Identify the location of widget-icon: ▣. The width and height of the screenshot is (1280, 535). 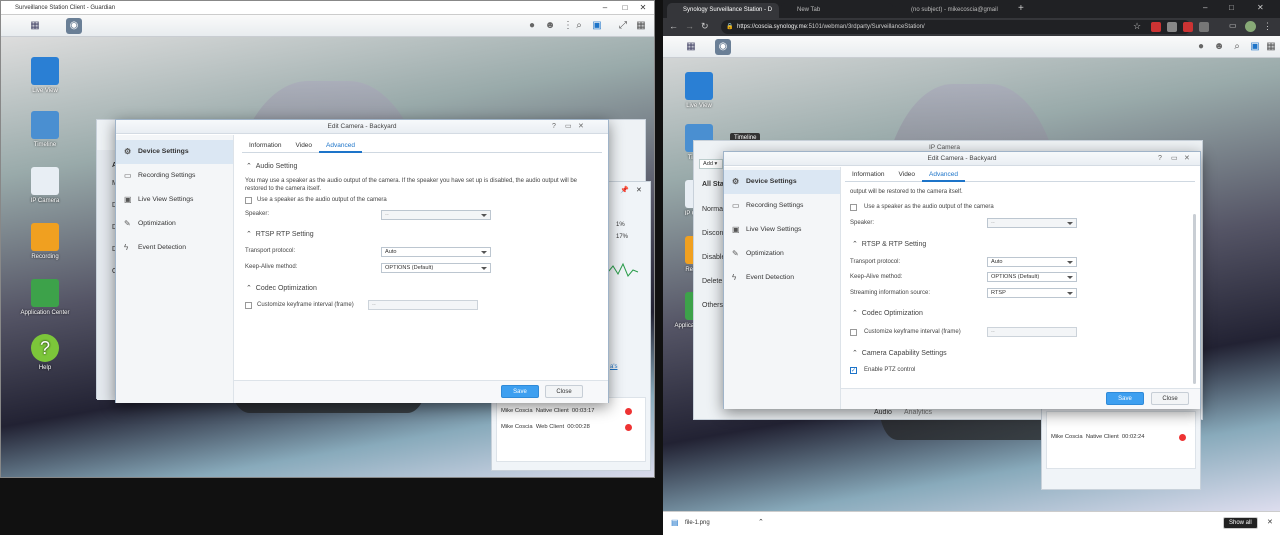
(1255, 47).